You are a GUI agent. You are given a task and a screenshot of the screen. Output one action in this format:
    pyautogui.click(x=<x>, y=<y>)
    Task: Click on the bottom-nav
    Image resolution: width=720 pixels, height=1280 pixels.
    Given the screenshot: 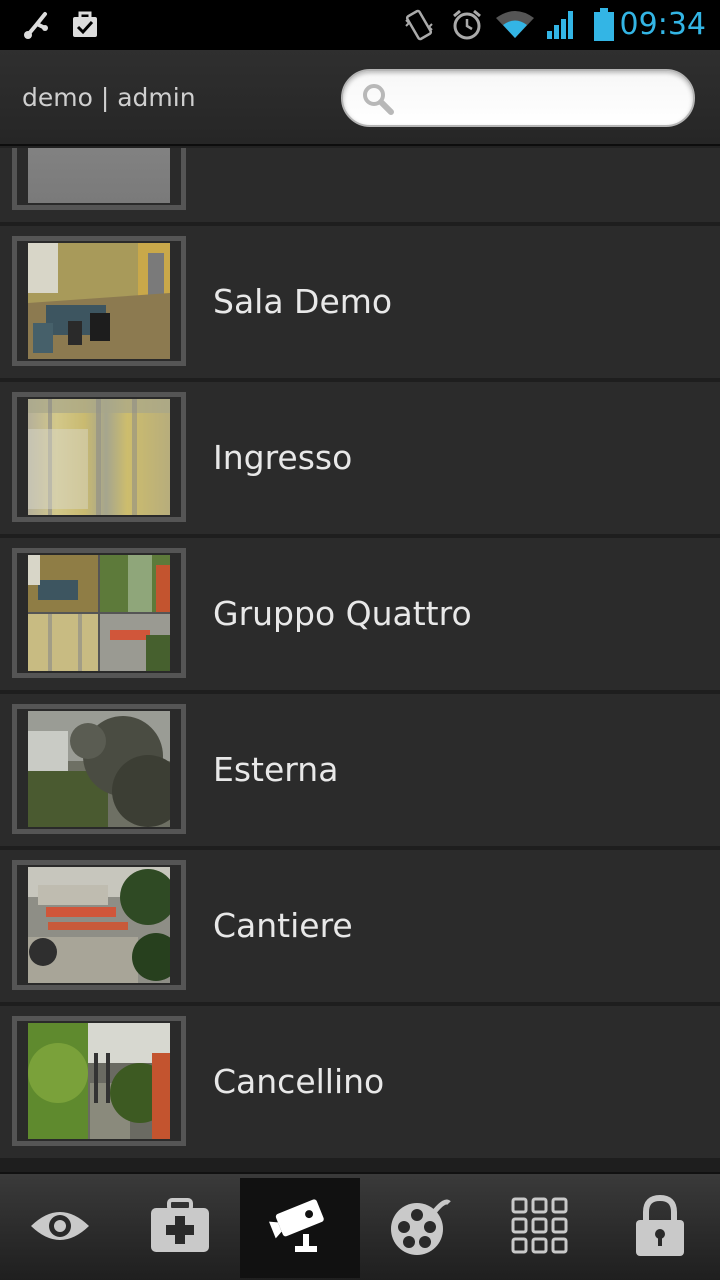 What is the action you would take?
    pyautogui.click(x=360, y=1226)
    